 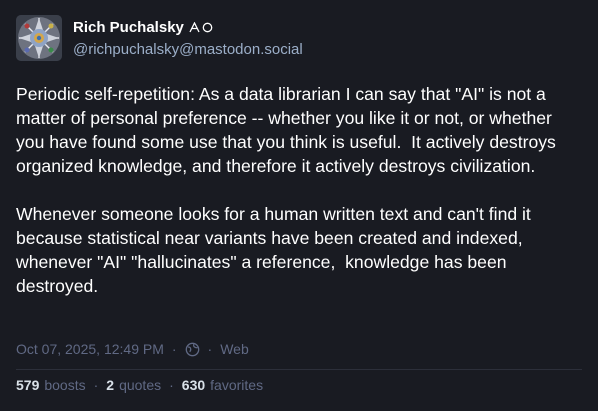 I want to click on favorites-stat: 630 favorites, so click(x=222, y=385).